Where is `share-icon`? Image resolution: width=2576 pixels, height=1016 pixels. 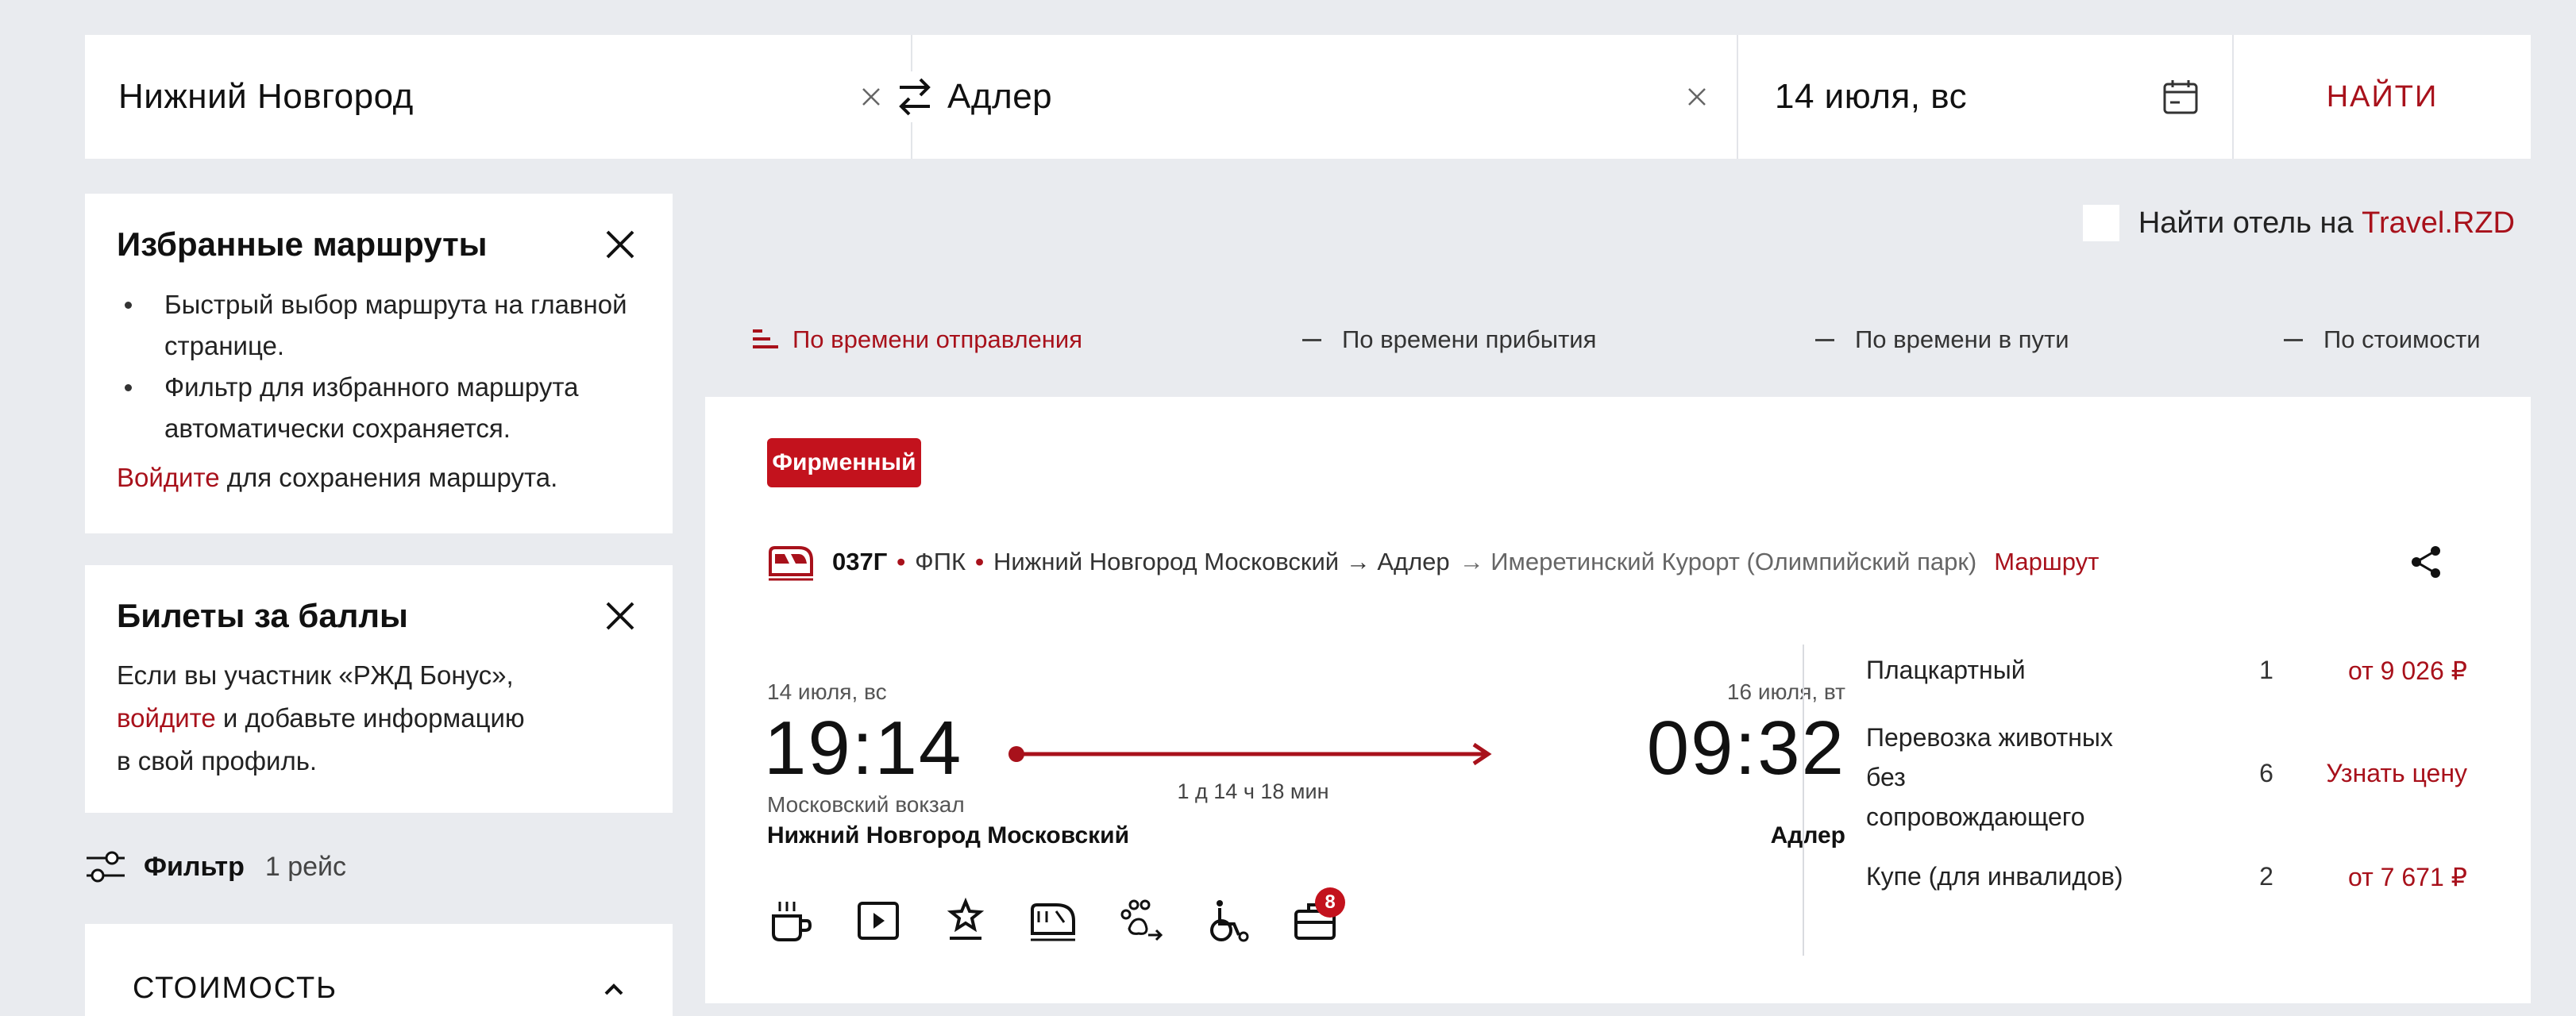
share-icon is located at coordinates (2425, 562).